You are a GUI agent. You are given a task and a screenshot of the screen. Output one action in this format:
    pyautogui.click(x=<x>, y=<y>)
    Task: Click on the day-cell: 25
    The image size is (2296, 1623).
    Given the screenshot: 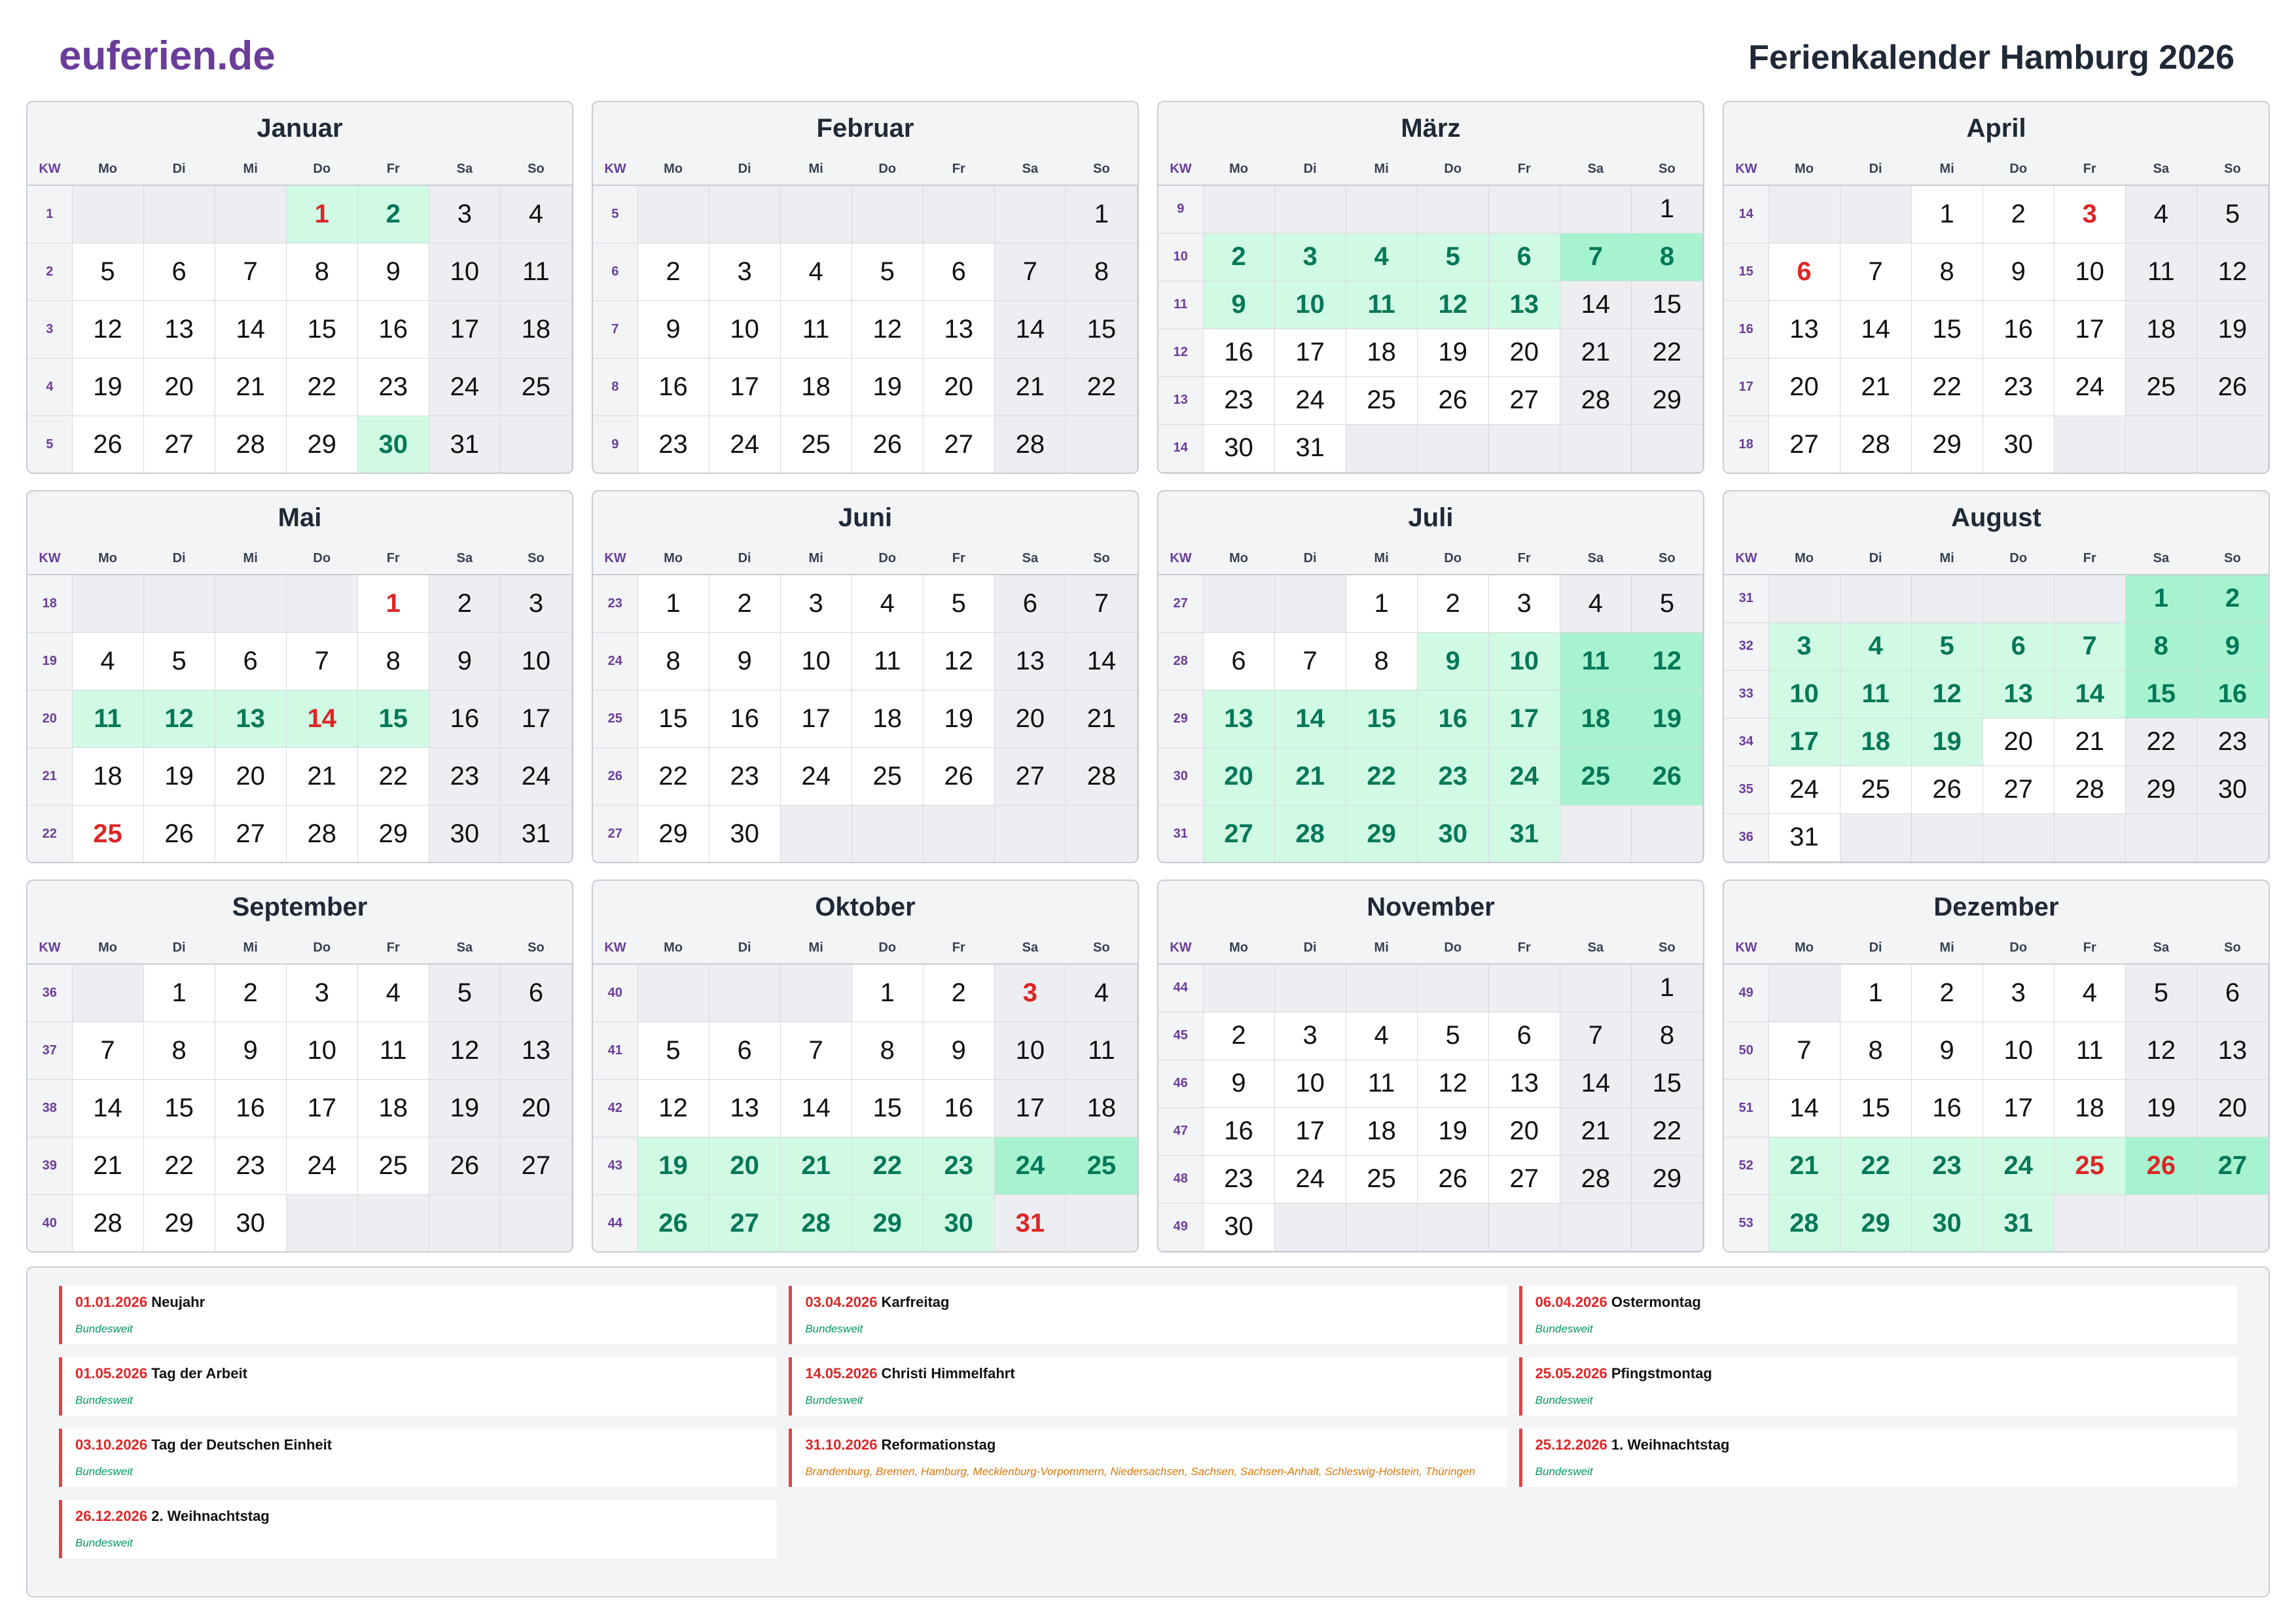 What is the action you would take?
    pyautogui.click(x=1382, y=1179)
    